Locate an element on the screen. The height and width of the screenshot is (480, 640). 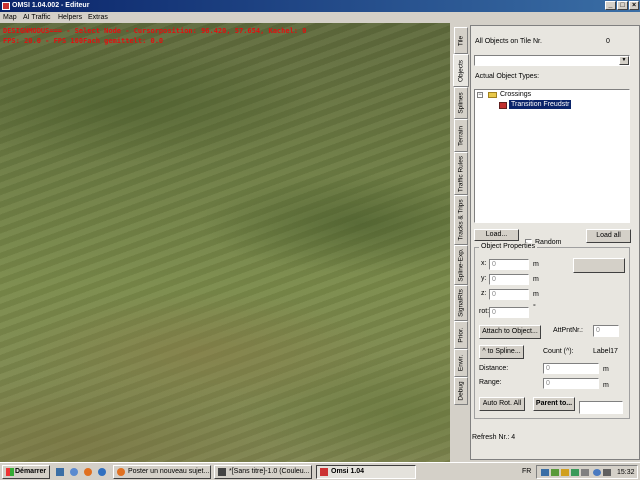
start-button: Démarrer is located at coordinates (26, 472).